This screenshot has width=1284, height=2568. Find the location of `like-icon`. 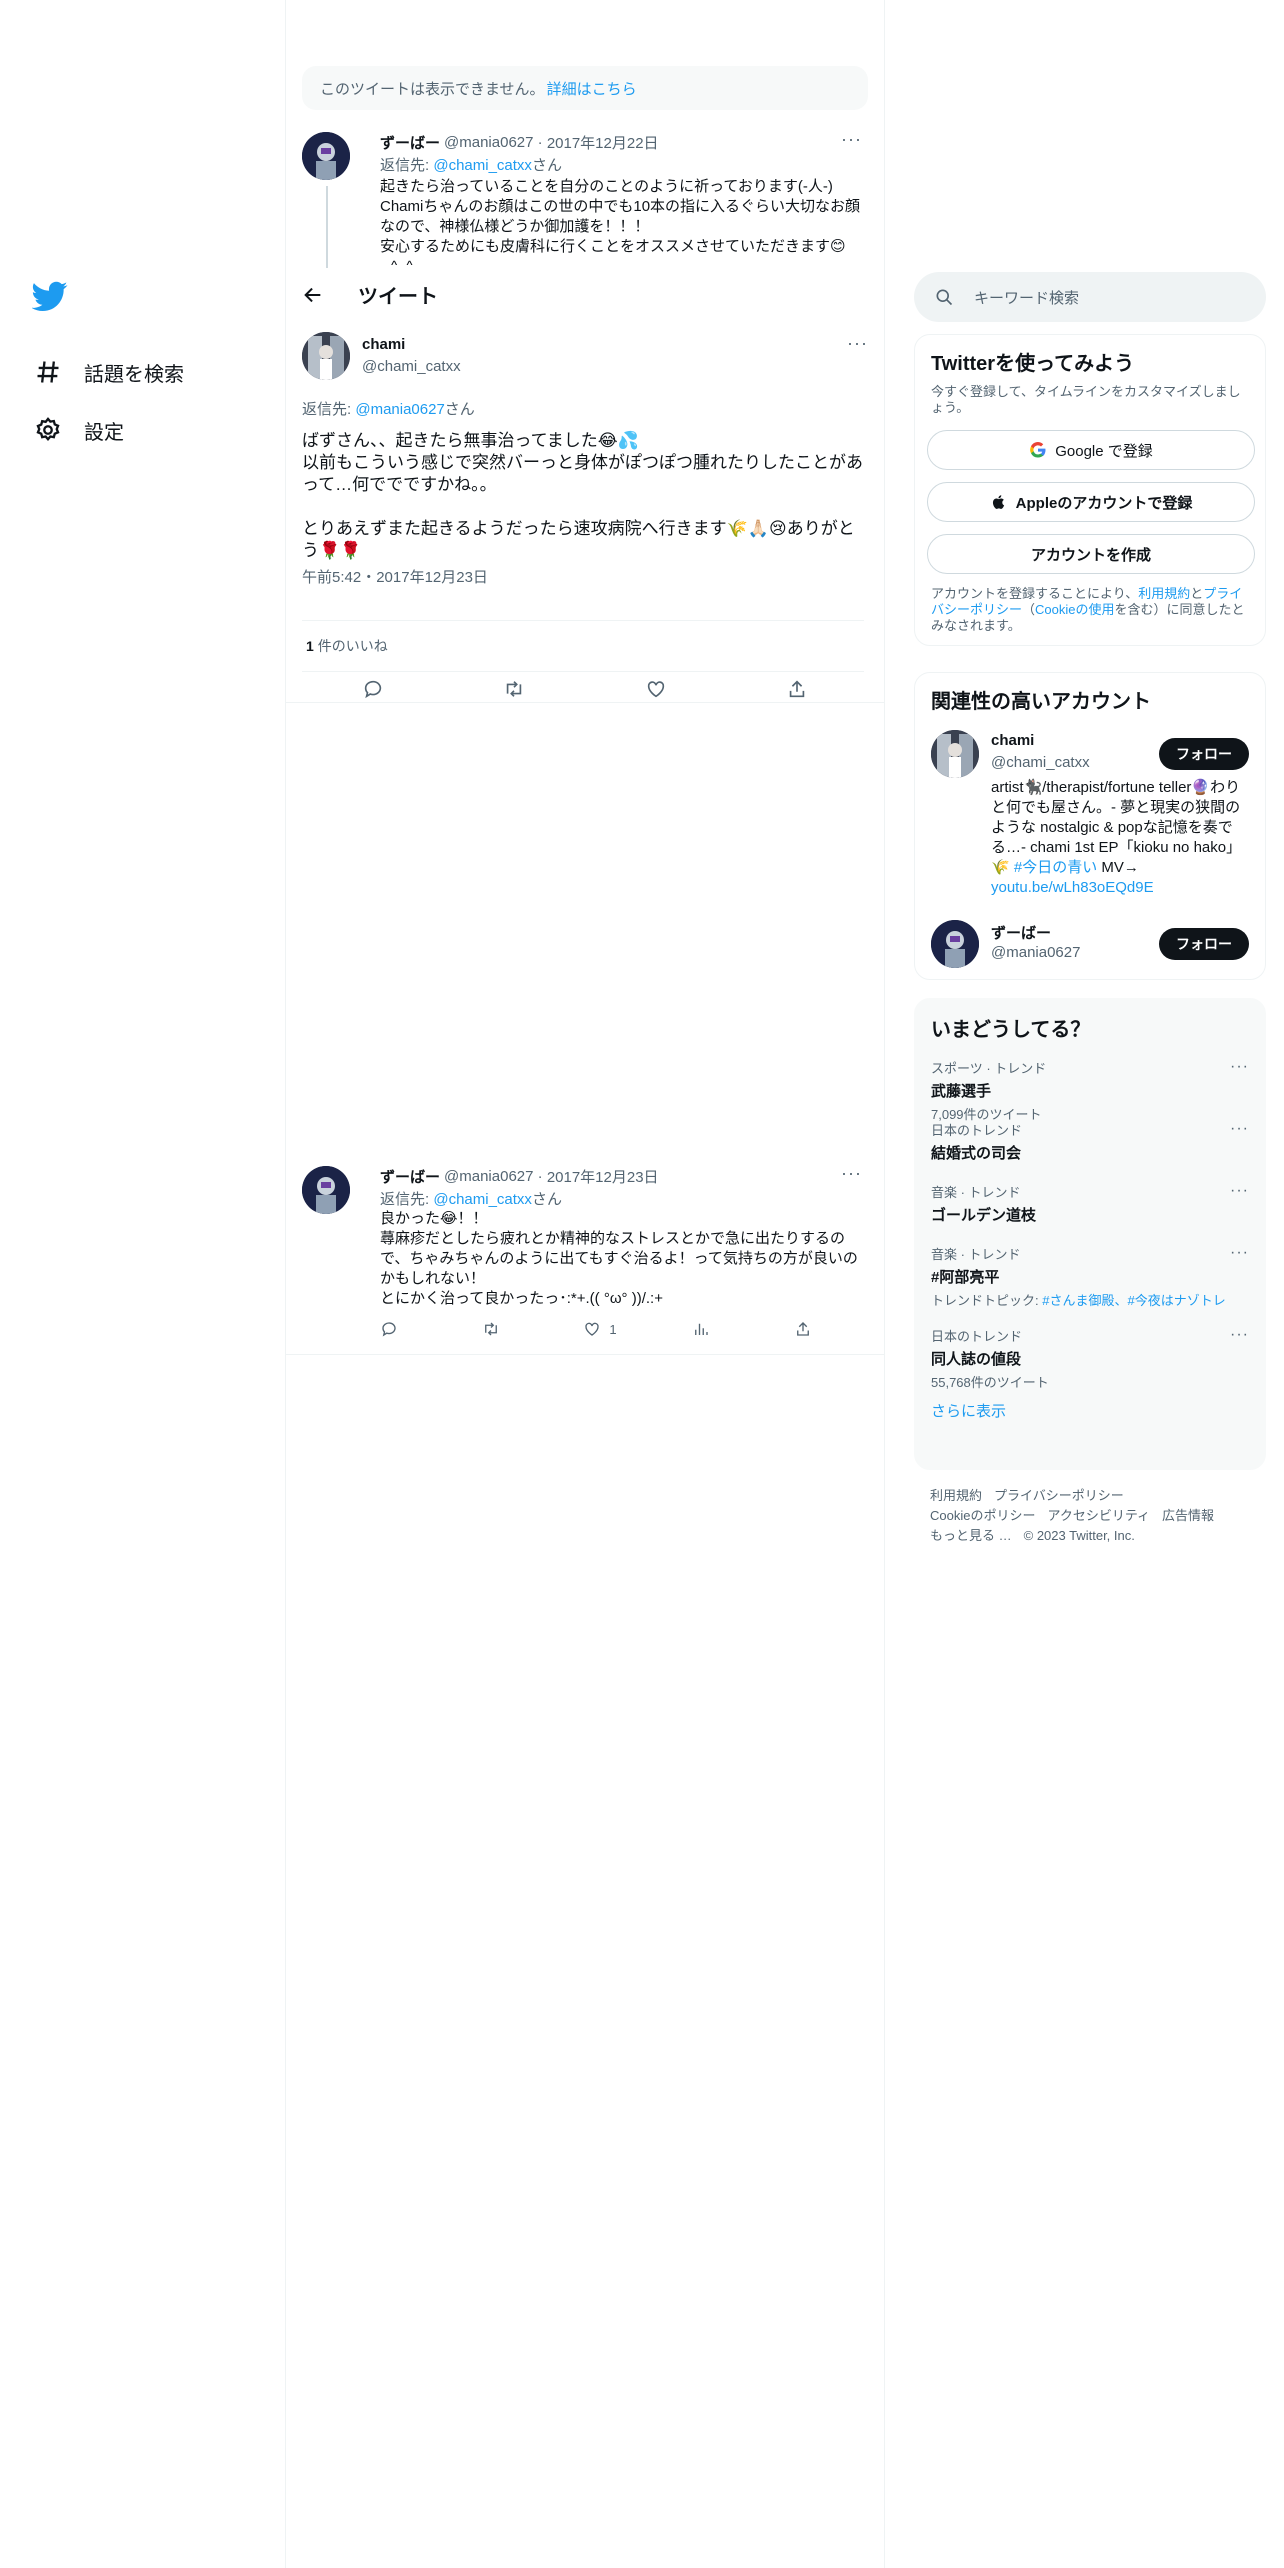

like-icon is located at coordinates (656, 689).